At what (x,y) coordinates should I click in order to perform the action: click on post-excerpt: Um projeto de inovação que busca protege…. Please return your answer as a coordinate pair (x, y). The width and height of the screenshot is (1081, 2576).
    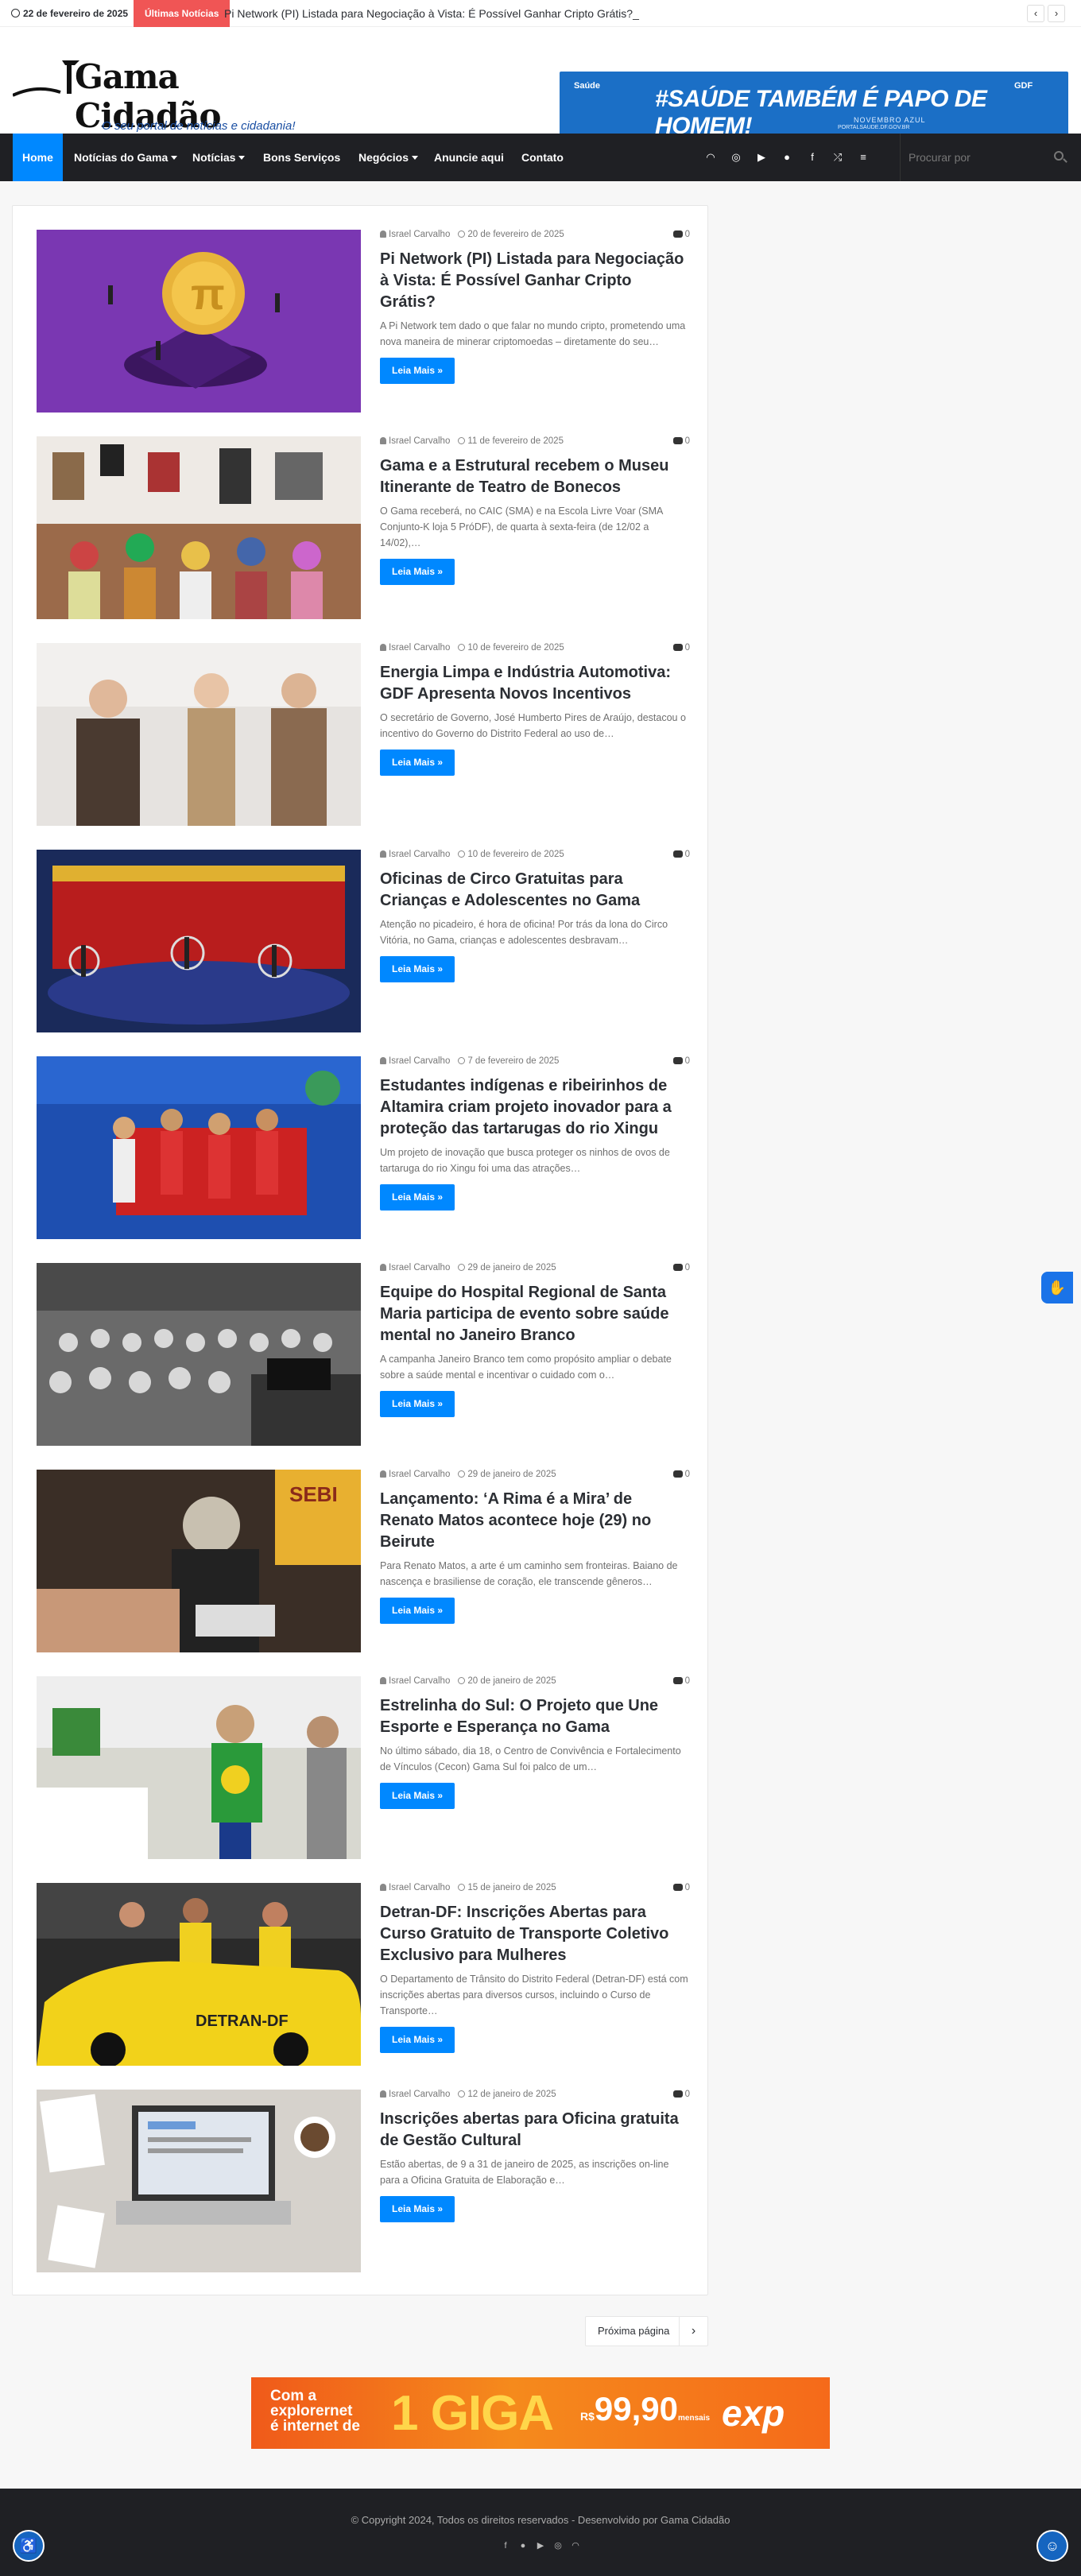
    Looking at the image, I should click on (525, 1160).